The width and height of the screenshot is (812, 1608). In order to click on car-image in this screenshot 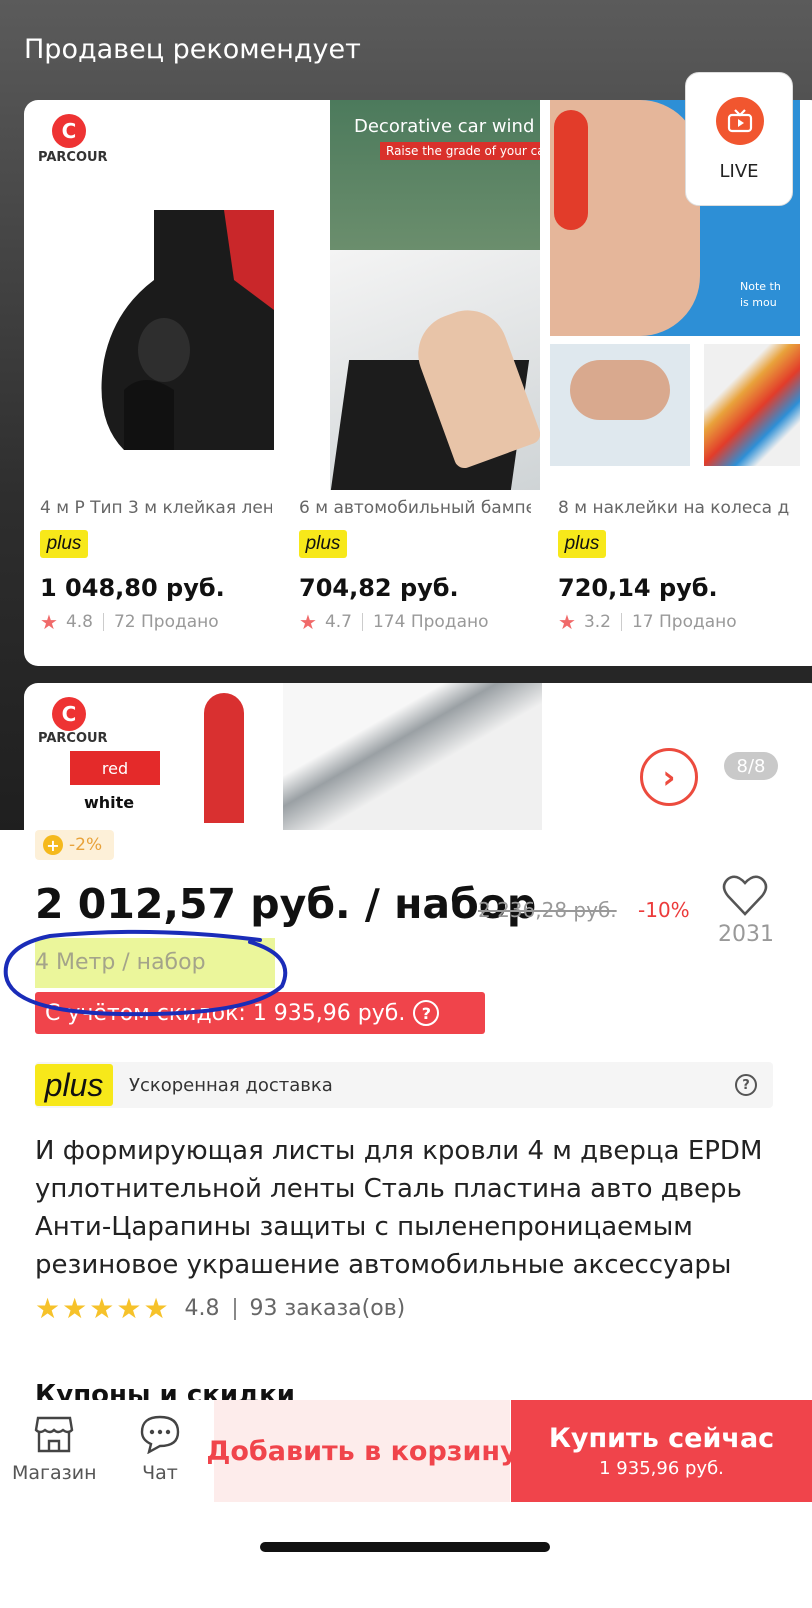, I will do `click(412, 756)`.